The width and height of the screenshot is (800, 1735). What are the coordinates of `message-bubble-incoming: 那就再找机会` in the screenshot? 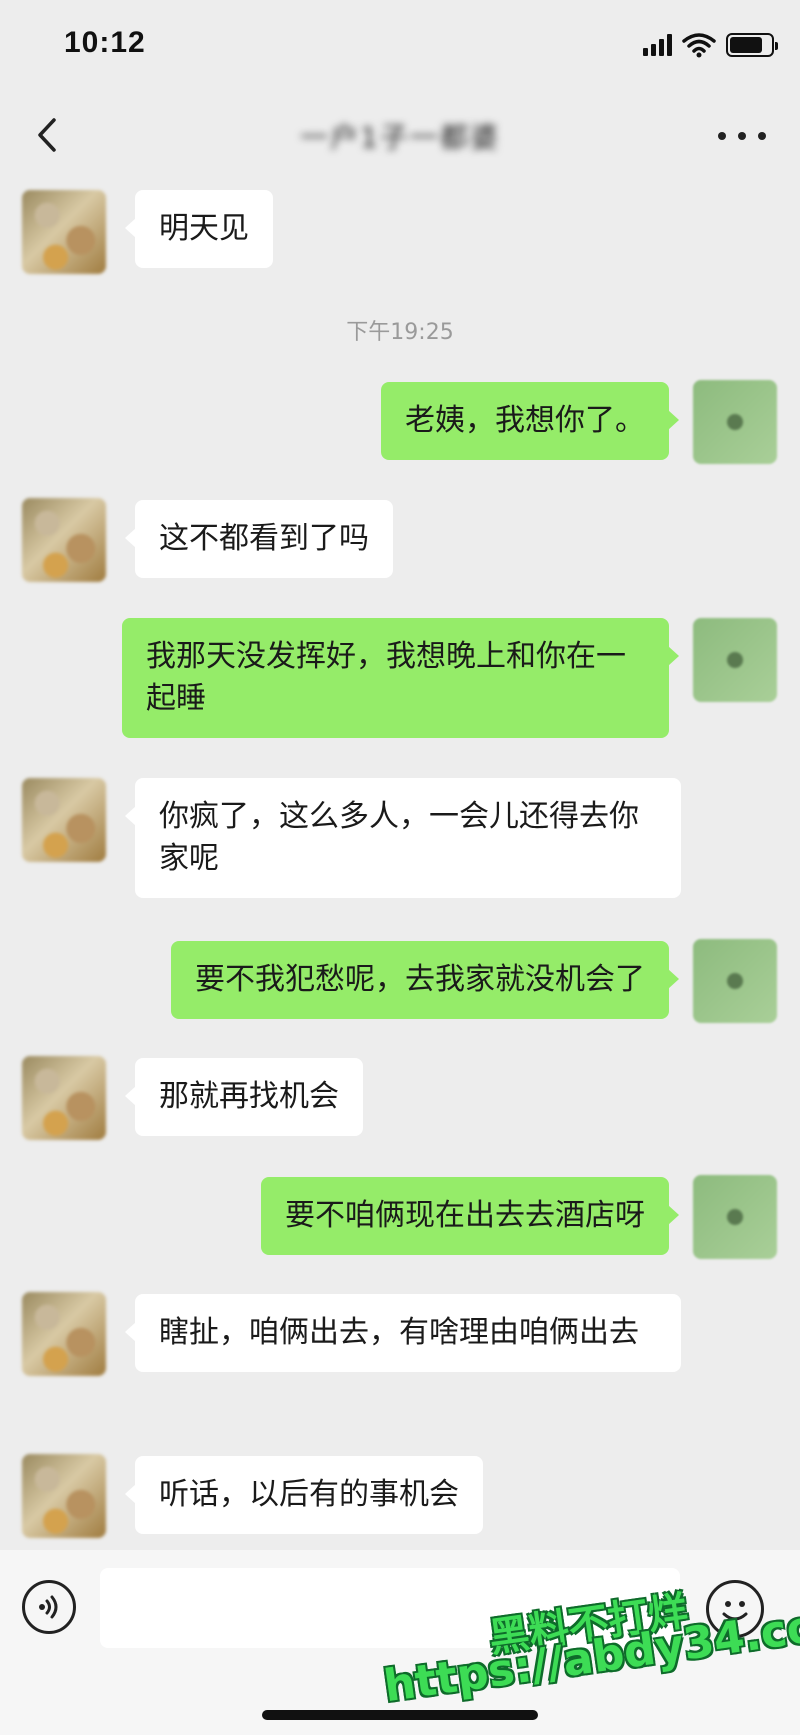 It's located at (244, 1097).